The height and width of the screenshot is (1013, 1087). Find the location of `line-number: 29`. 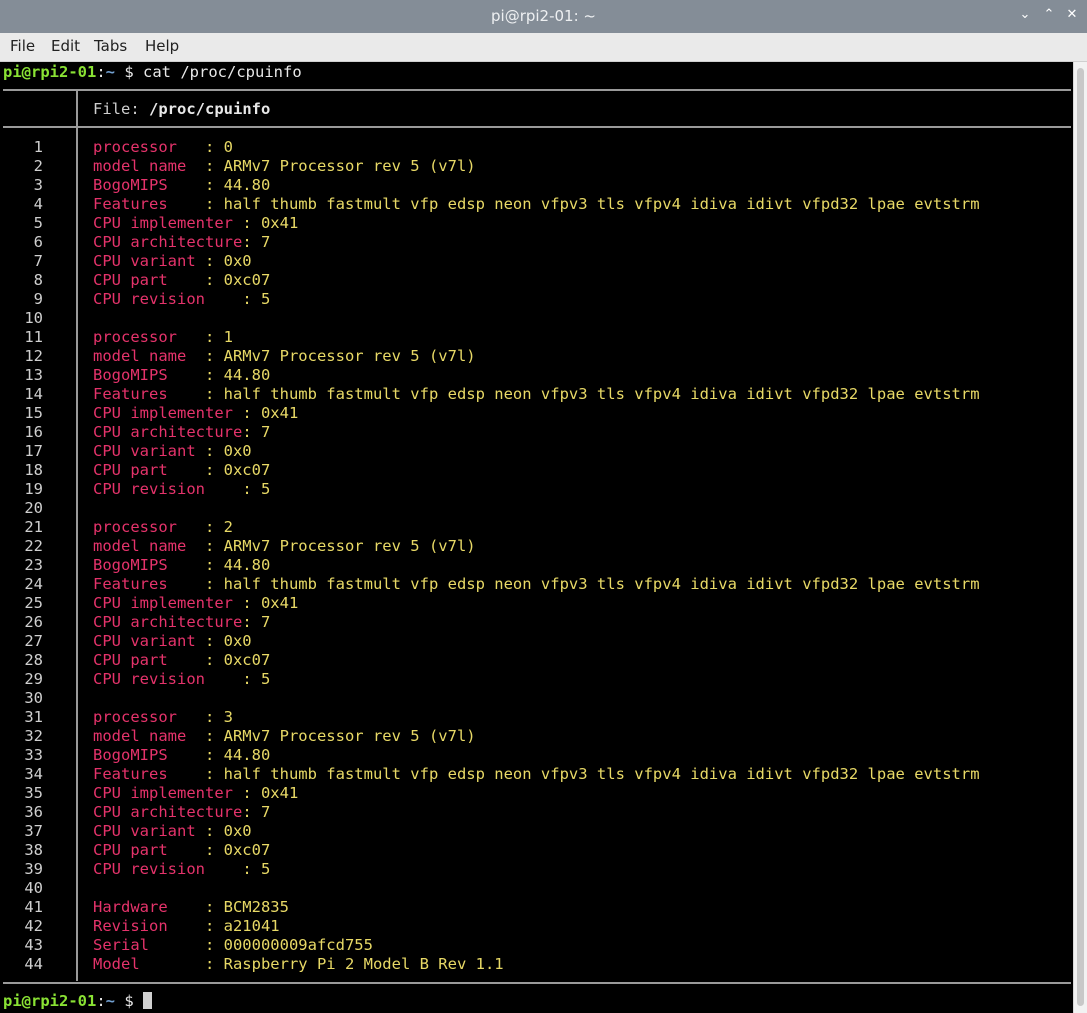

line-number: 29 is located at coordinates (33, 679).